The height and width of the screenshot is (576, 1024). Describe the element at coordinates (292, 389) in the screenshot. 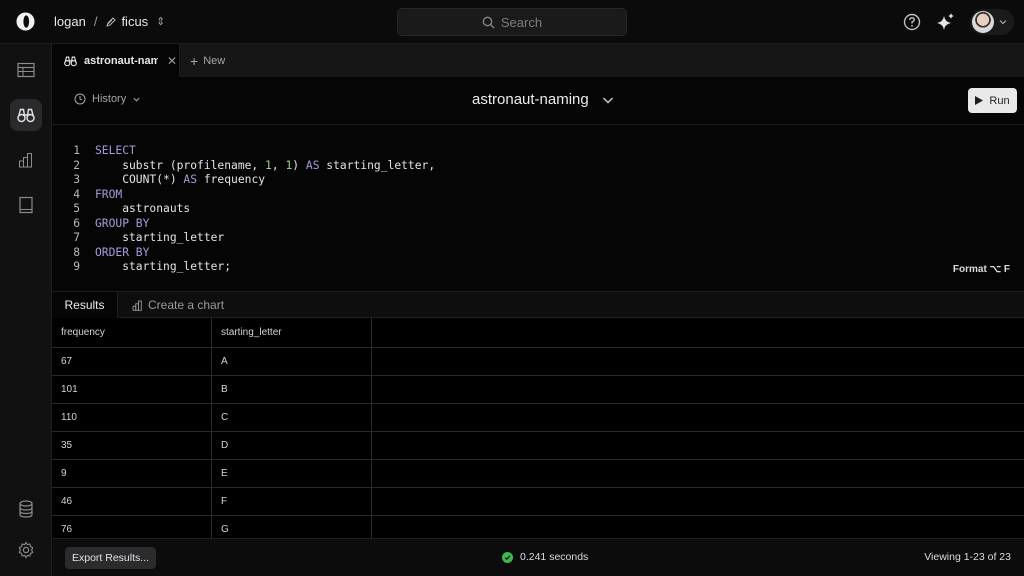

I see `cell-starting-letter: B` at that location.